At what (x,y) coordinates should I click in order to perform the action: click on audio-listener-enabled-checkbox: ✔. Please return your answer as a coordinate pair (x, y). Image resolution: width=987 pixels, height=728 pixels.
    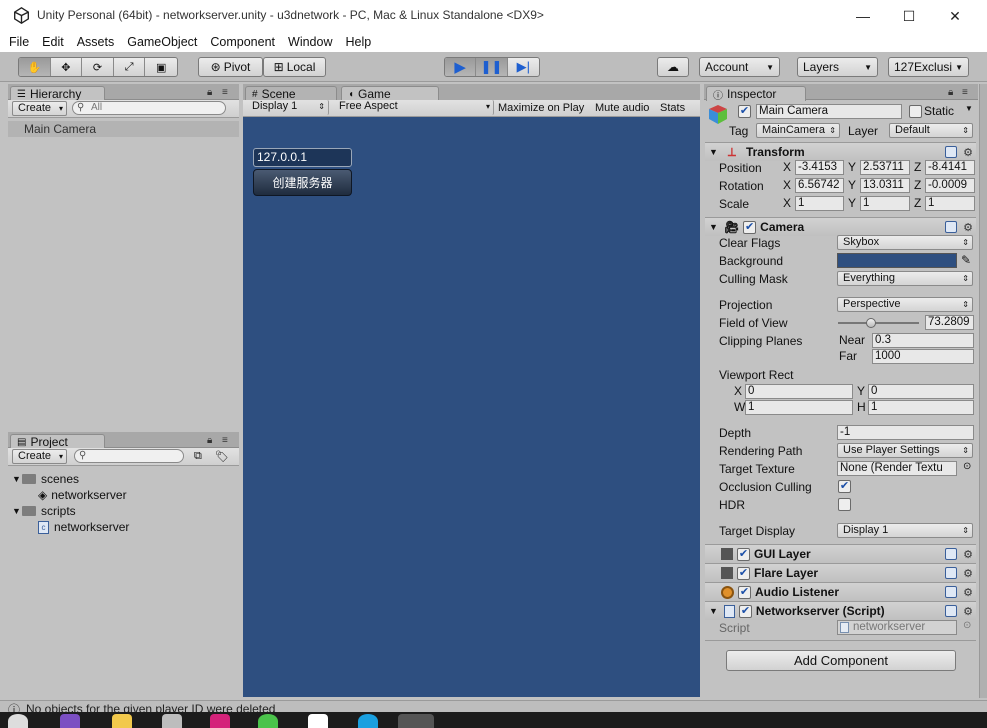
    Looking at the image, I should click on (744, 592).